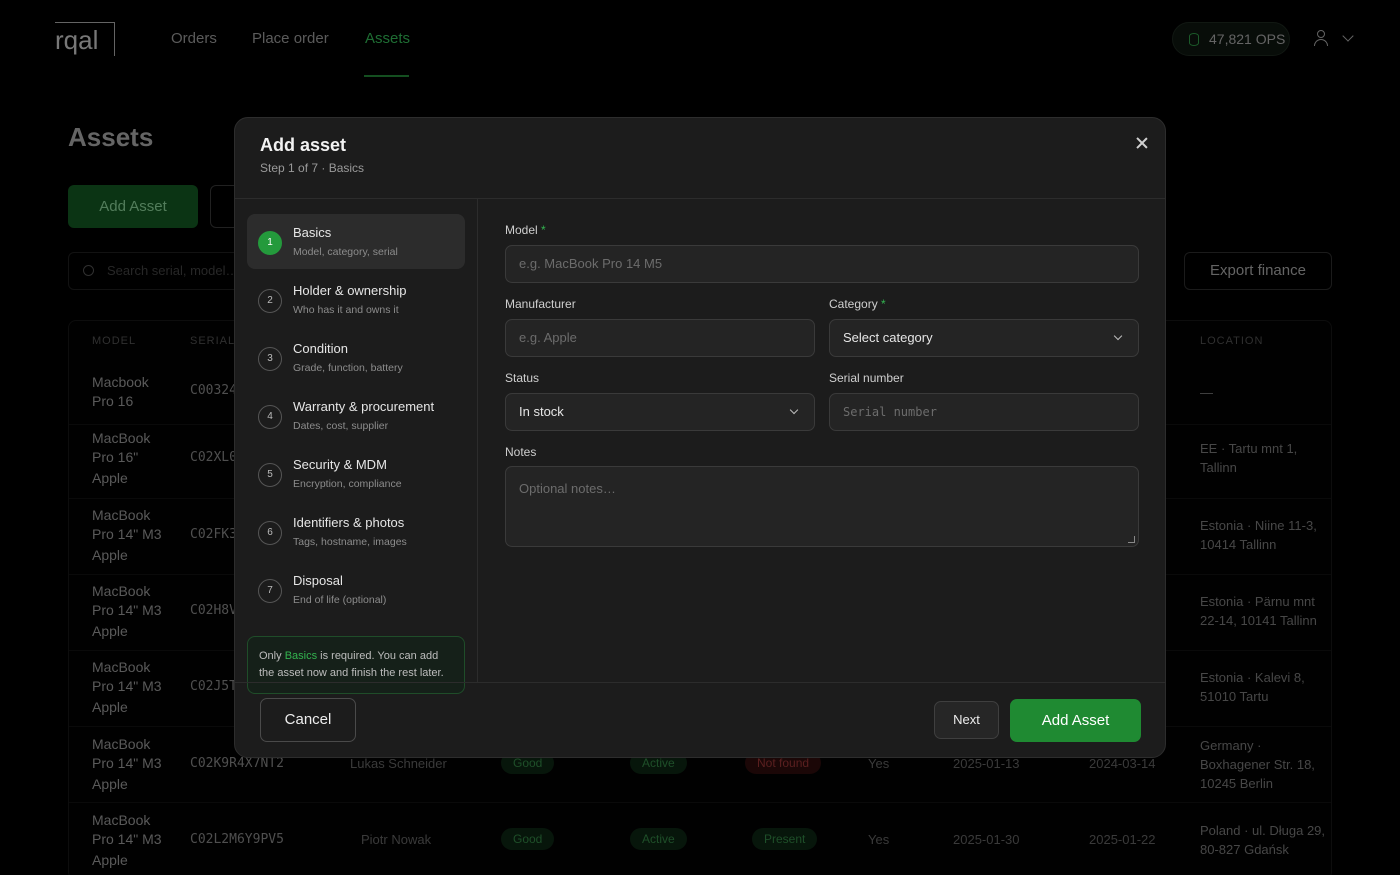 Image resolution: width=1400 pixels, height=875 pixels. What do you see at coordinates (356, 589) in the screenshot?
I see `step-disposal: 7 Disposal End of life (optional)` at bounding box center [356, 589].